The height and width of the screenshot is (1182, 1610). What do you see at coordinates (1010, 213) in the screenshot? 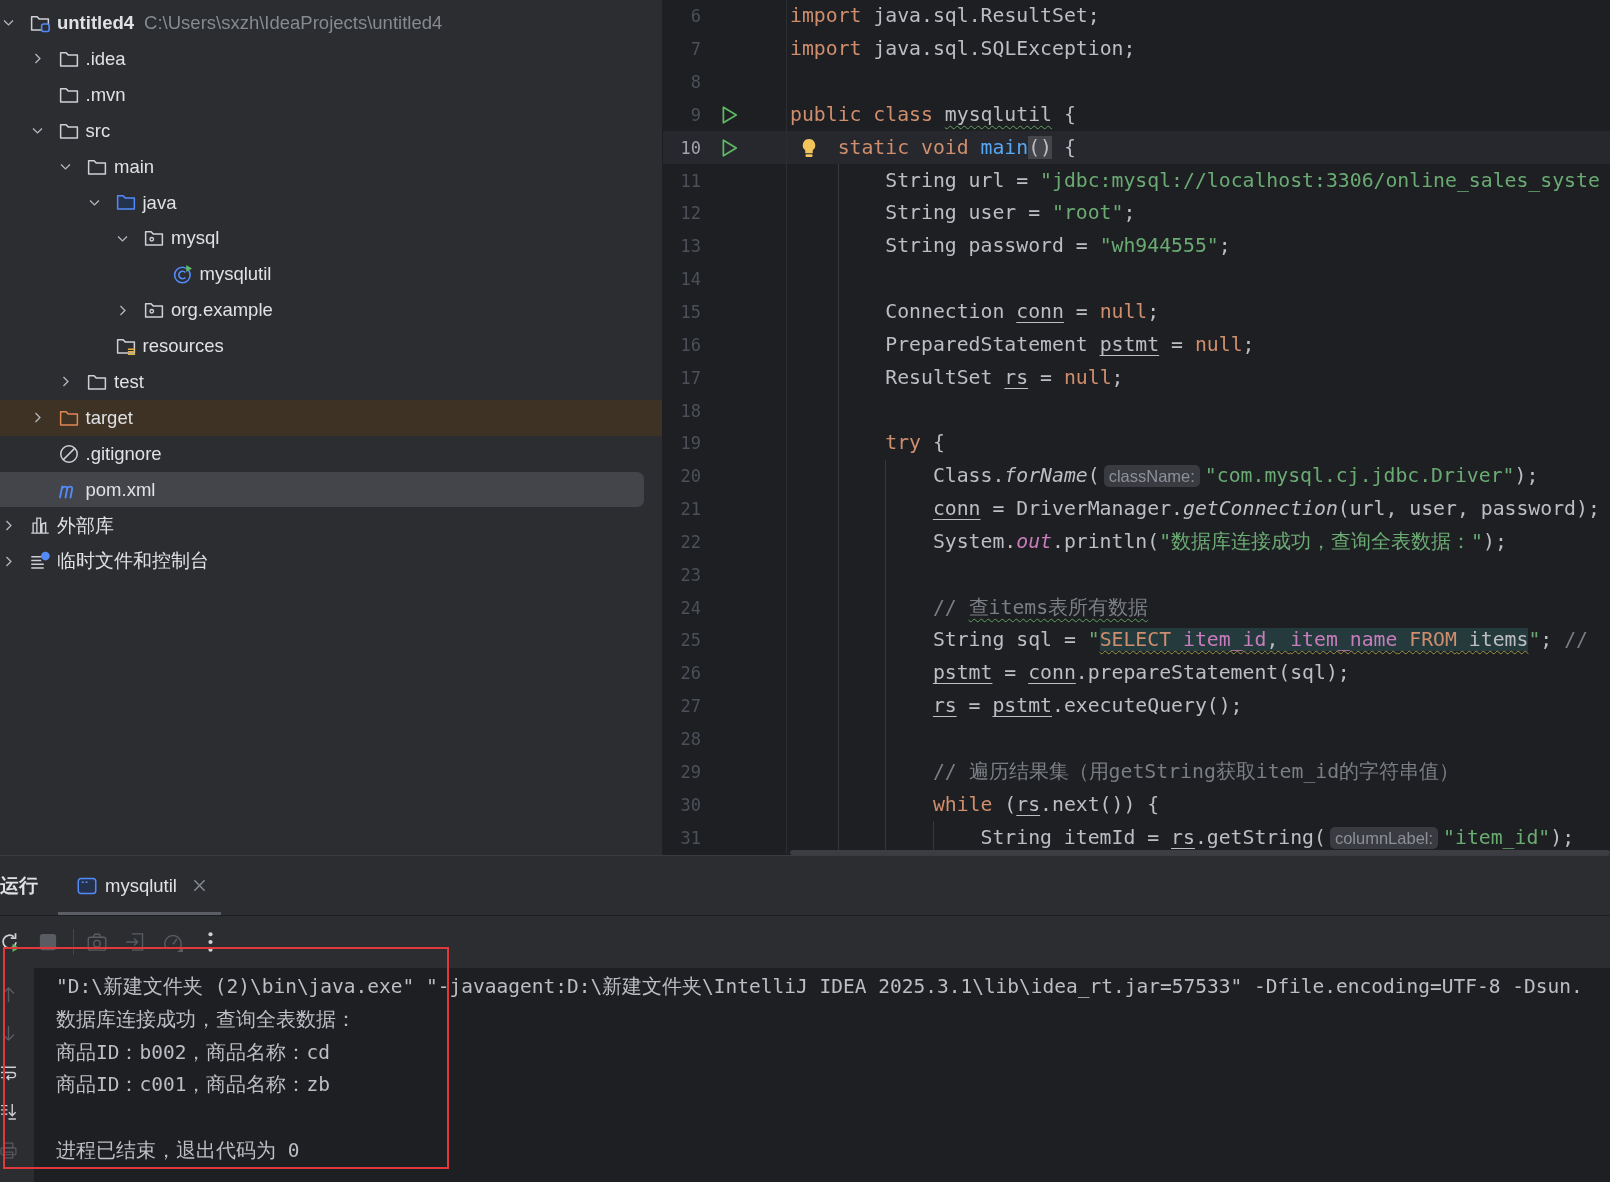
I see `code-line: String user = "root";` at bounding box center [1010, 213].